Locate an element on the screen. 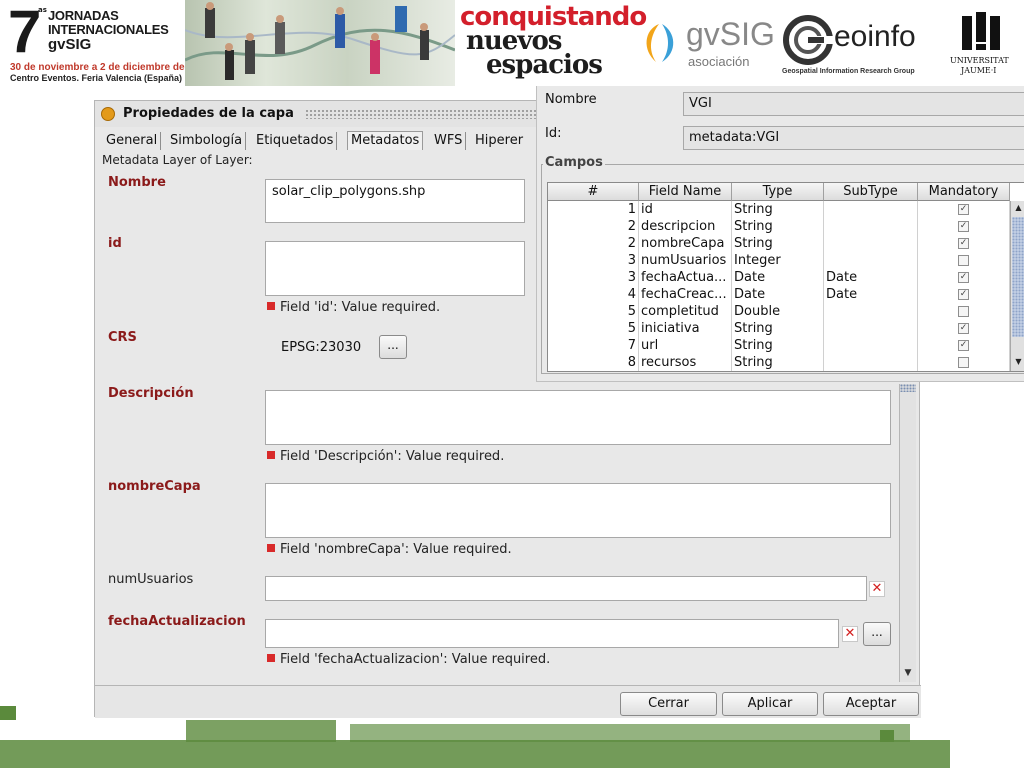  table-row: 8 recursos String is located at coordinates (779, 362).